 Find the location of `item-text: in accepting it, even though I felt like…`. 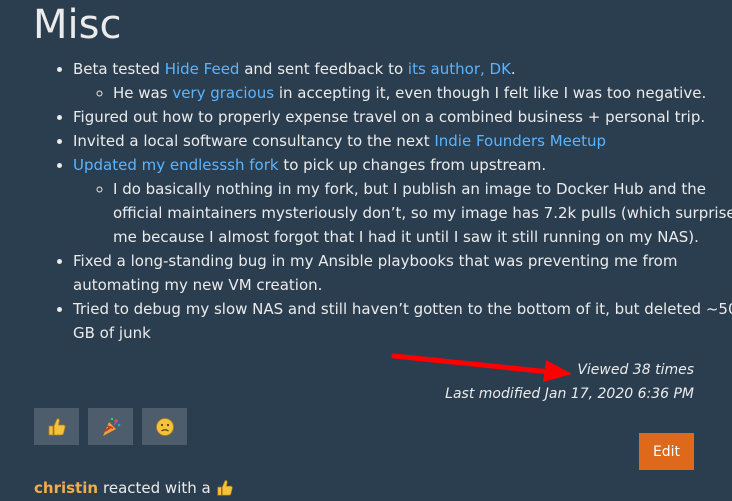

item-text: in accepting it, even though I felt like… is located at coordinates (490, 93).